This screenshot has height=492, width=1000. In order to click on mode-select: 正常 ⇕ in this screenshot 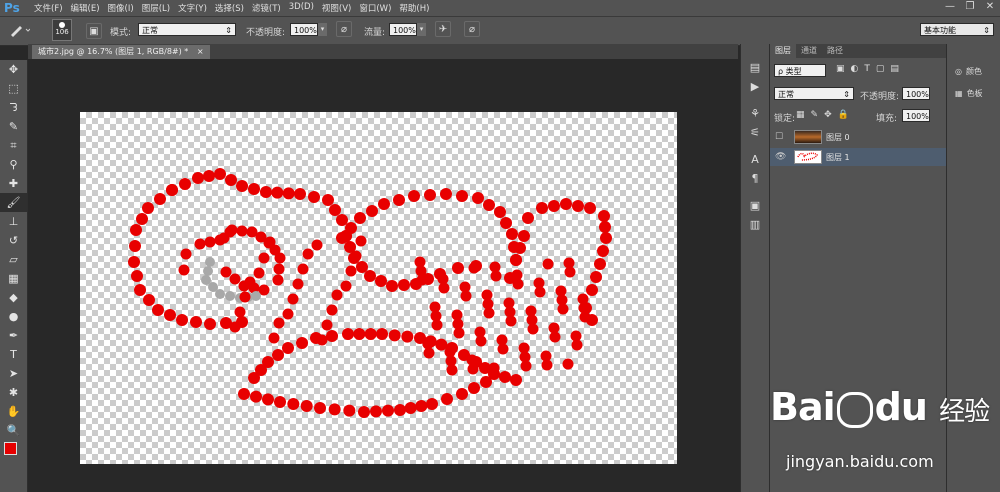, I will do `click(187, 29)`.